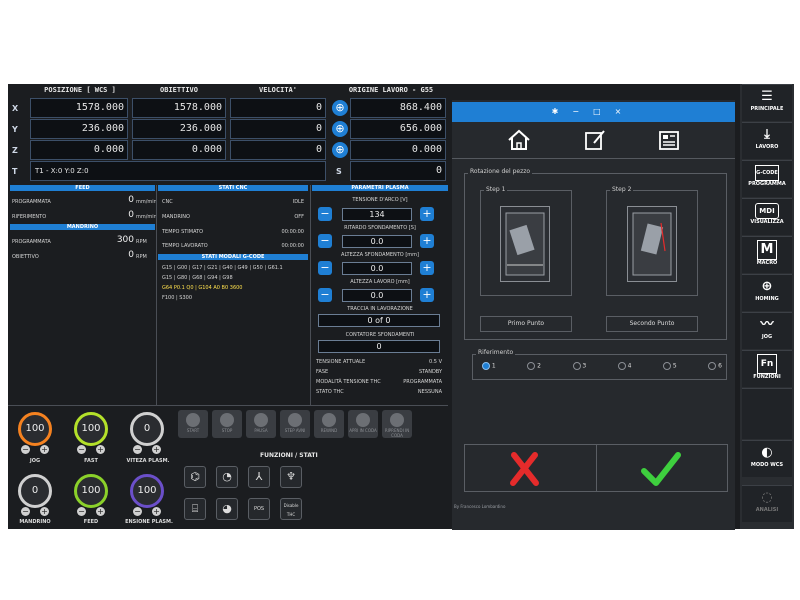  What do you see at coordinates (377, 241) in the screenshot?
I see `plasma-value-1: 0.0` at bounding box center [377, 241].